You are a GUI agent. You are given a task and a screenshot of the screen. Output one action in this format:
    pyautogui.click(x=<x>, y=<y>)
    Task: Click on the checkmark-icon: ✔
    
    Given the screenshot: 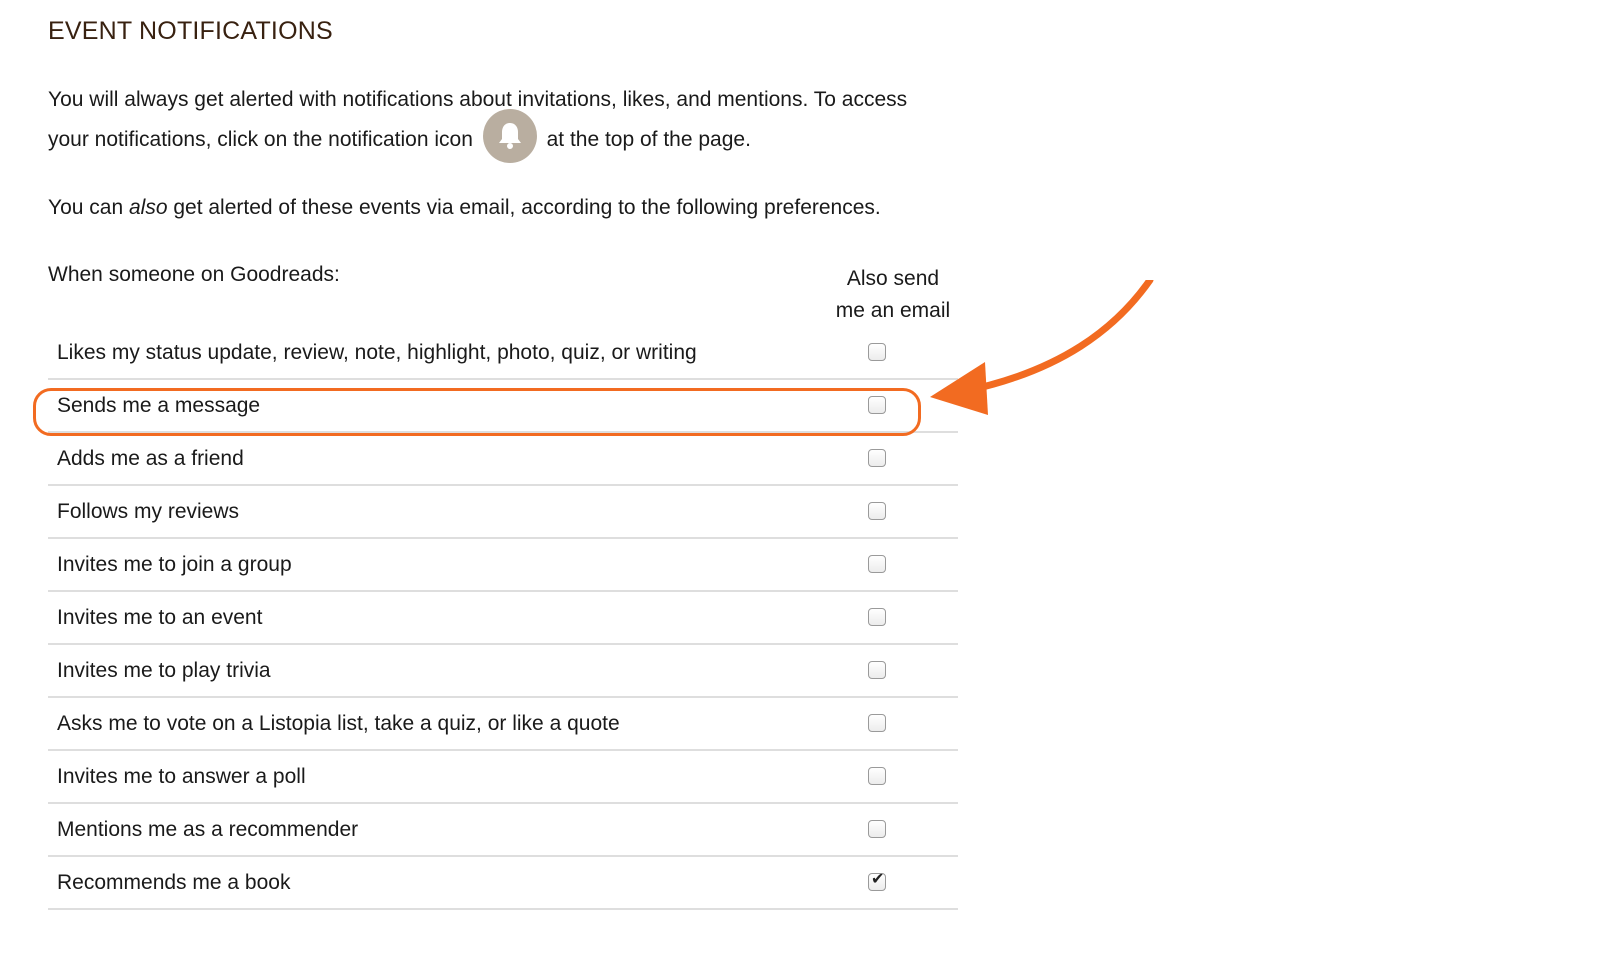 What is the action you would take?
    pyautogui.click(x=878, y=878)
    